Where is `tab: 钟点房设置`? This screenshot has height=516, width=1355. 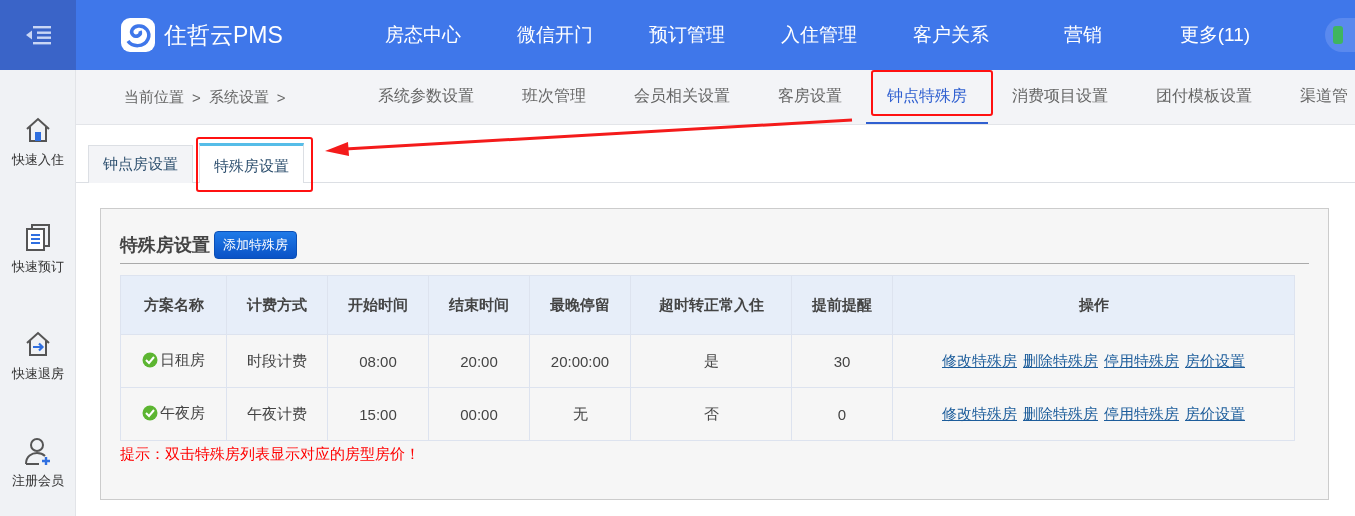 tab: 钟点房设置 is located at coordinates (140, 164).